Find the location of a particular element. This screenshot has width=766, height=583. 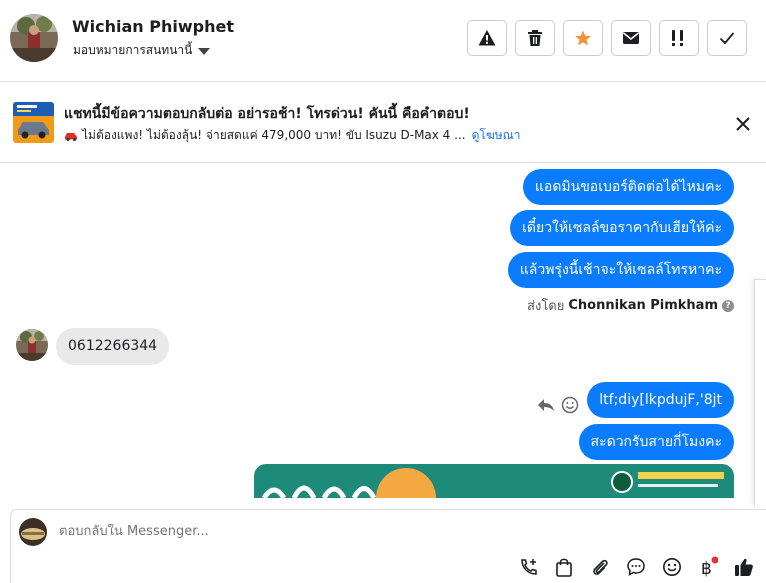

assign-conversation-dropdown: มอบหมายการสนทนานี้ is located at coordinates (142, 50).